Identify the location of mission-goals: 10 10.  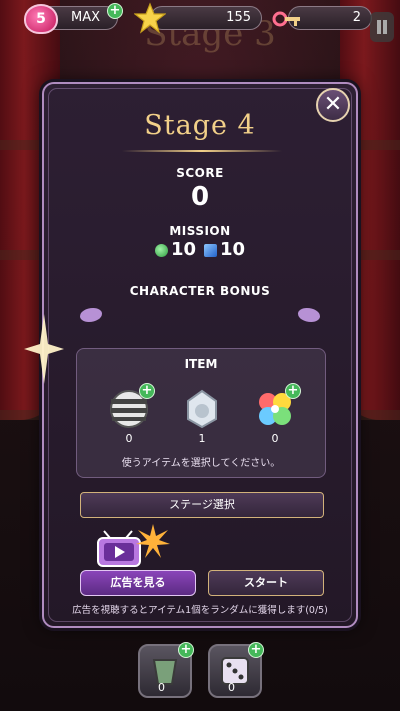
(200, 249).